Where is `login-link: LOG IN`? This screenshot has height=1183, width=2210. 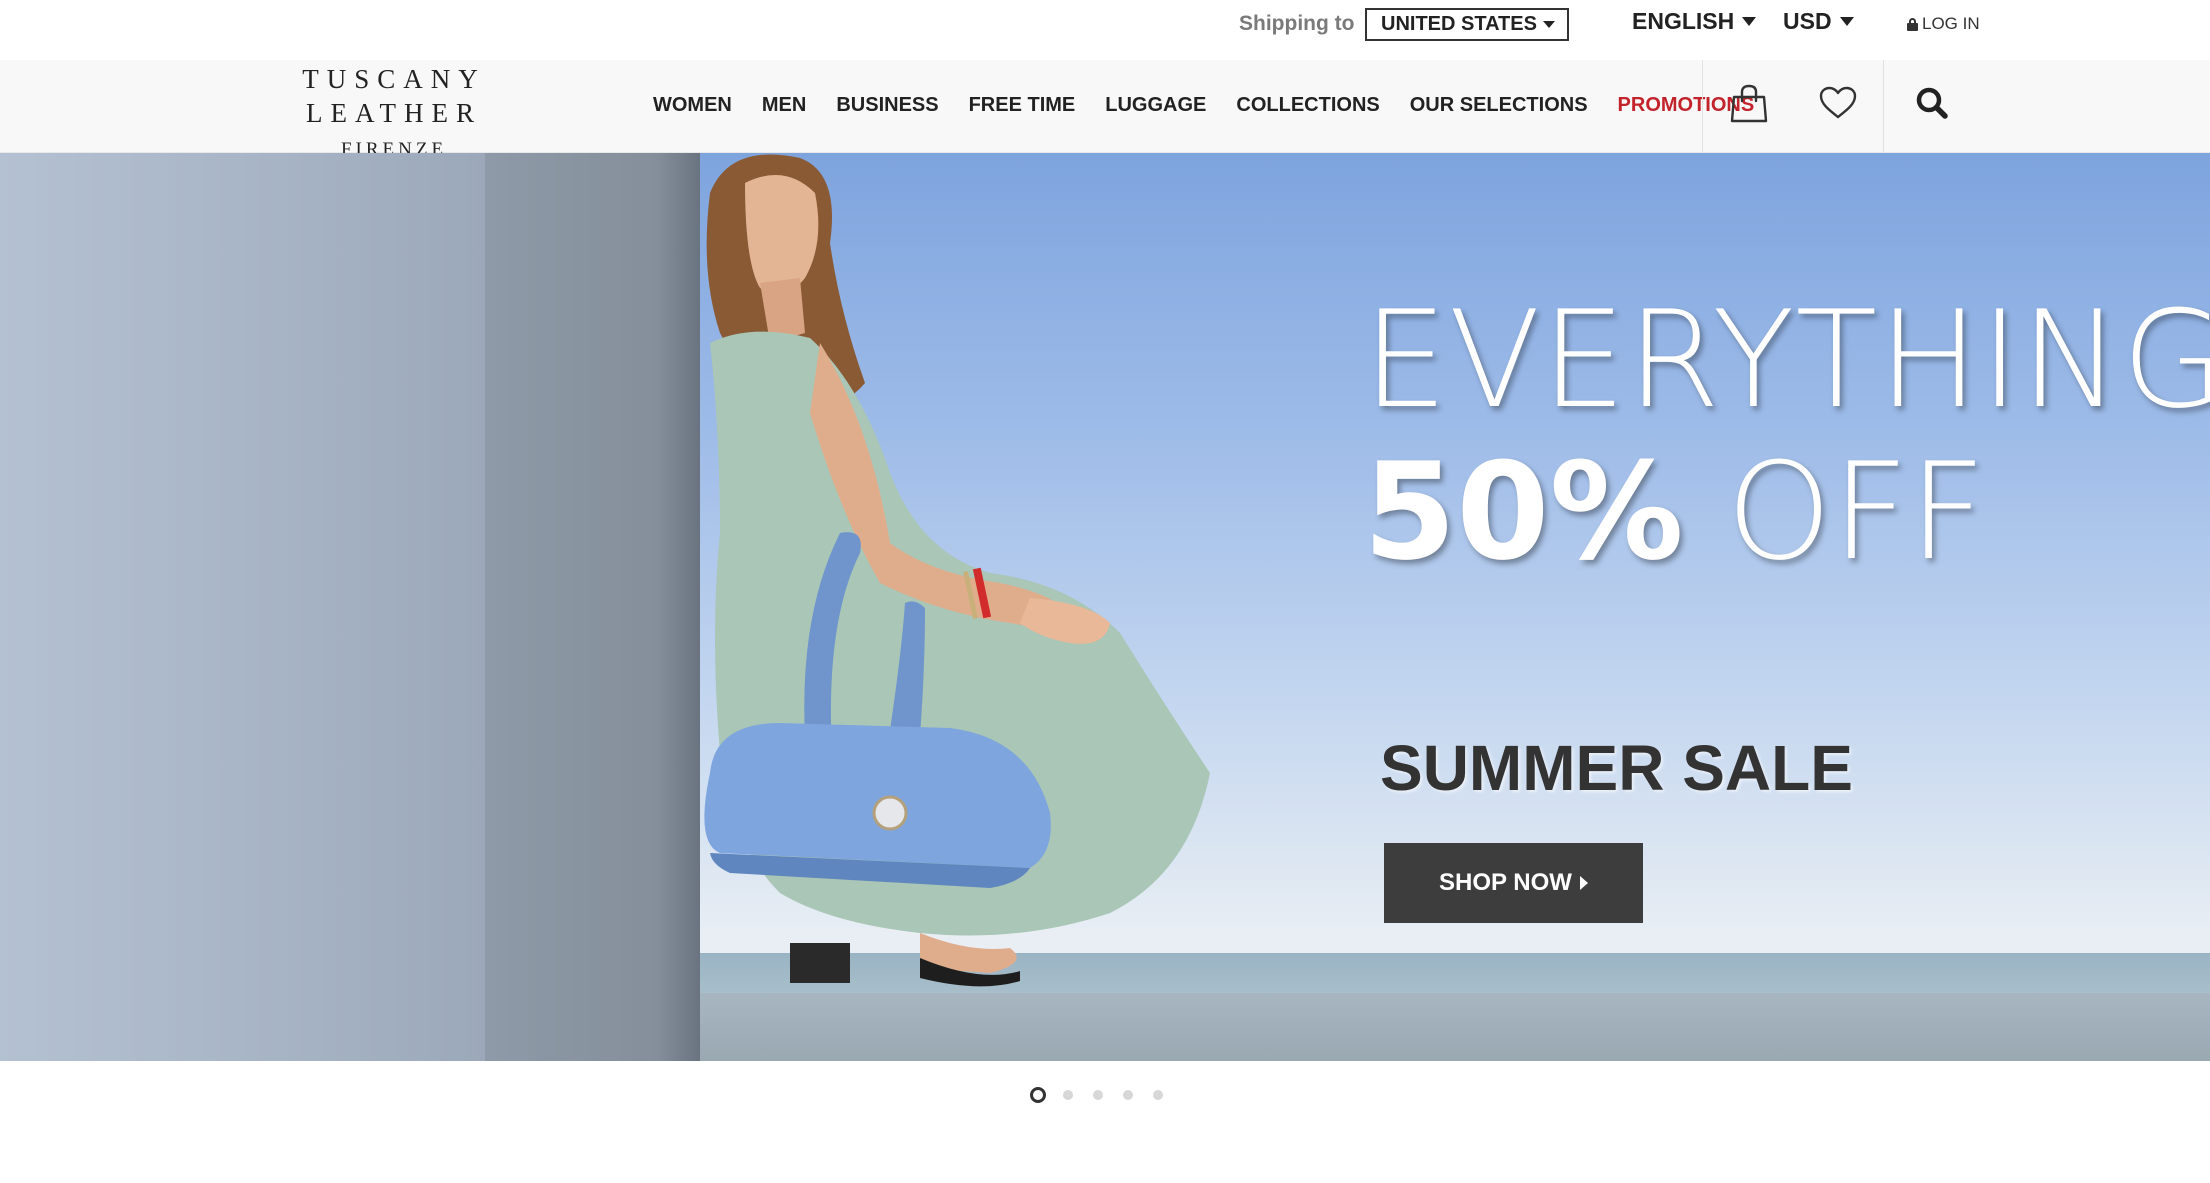
login-link: LOG IN is located at coordinates (1943, 24).